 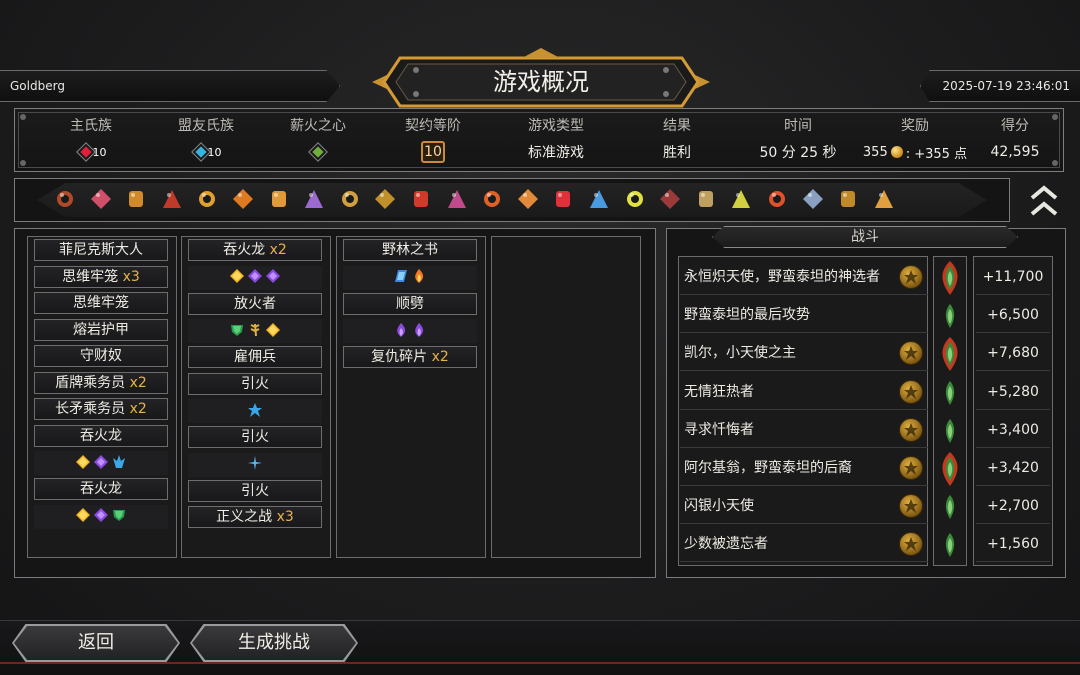 What do you see at coordinates (255, 517) in the screenshot?
I see `card-item: 正义之战 x3` at bounding box center [255, 517].